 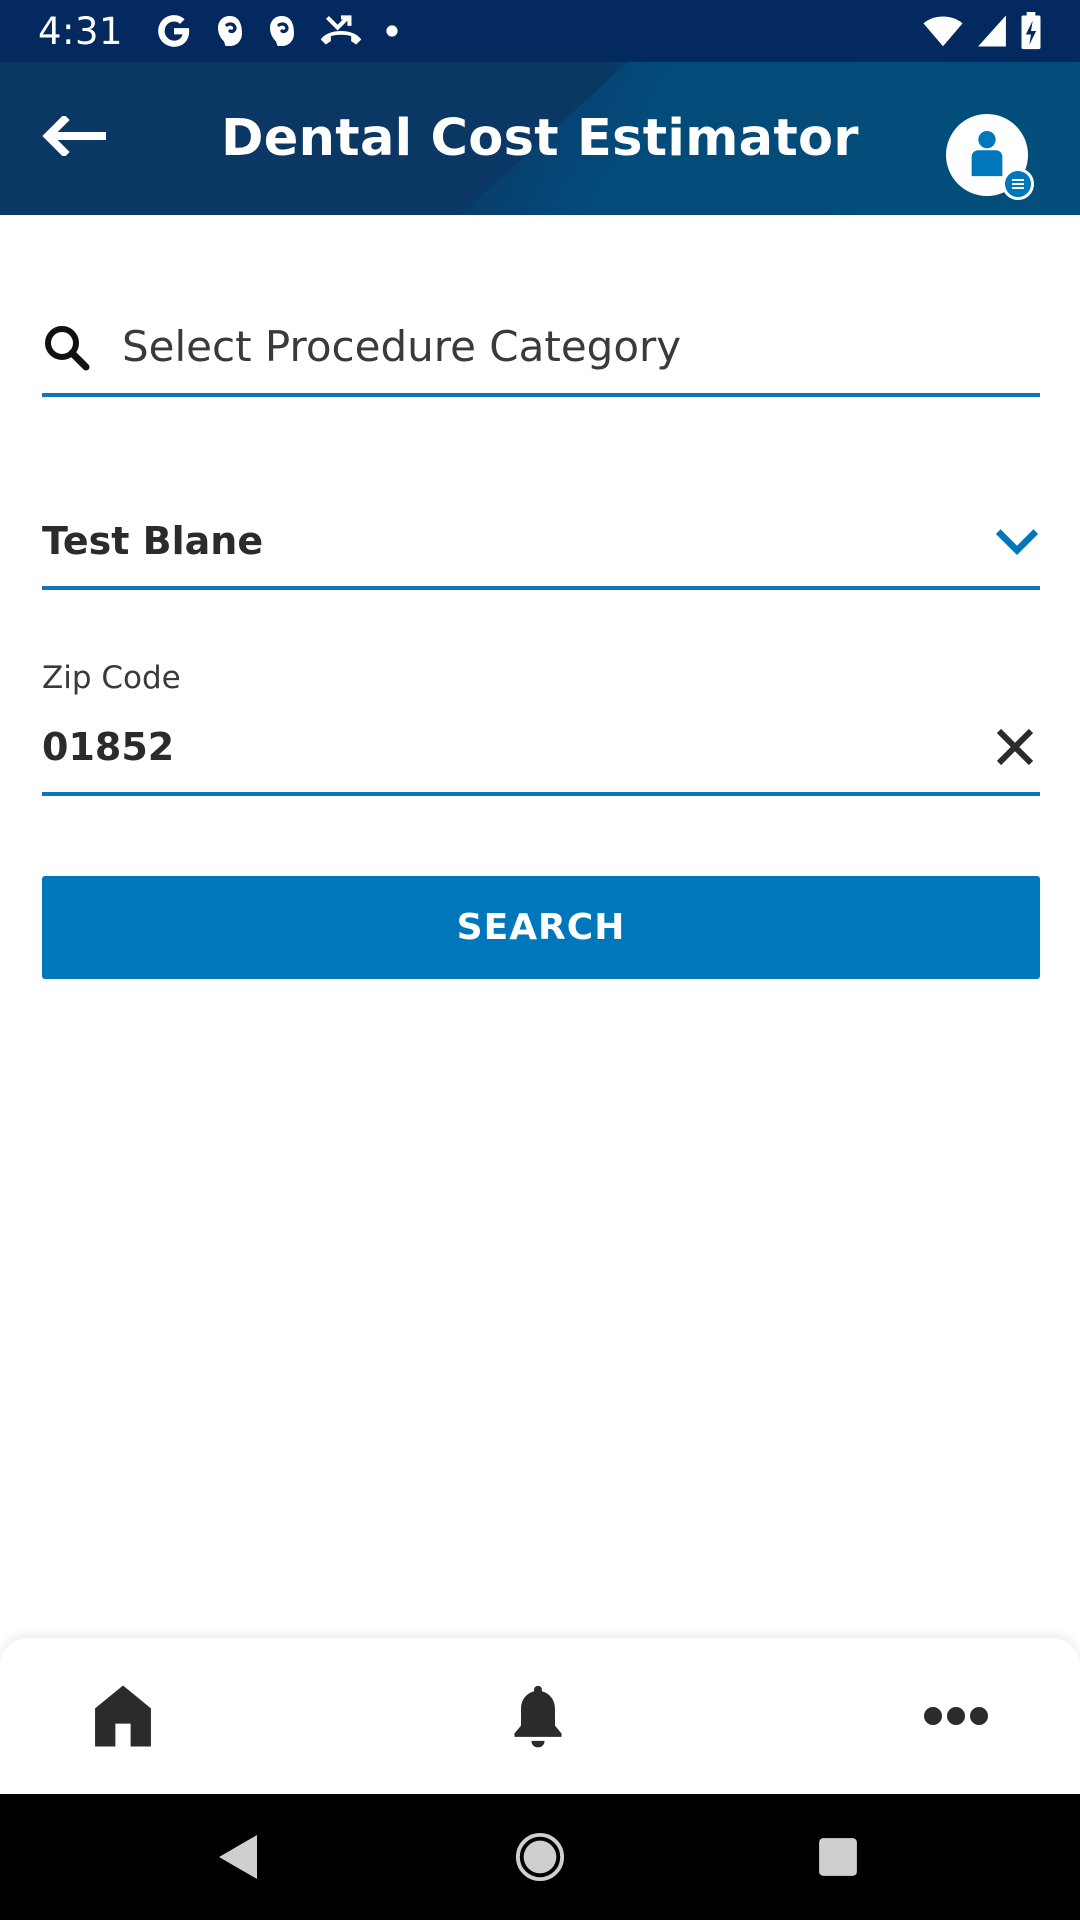 I want to click on zip-code-field, so click(x=541, y=749).